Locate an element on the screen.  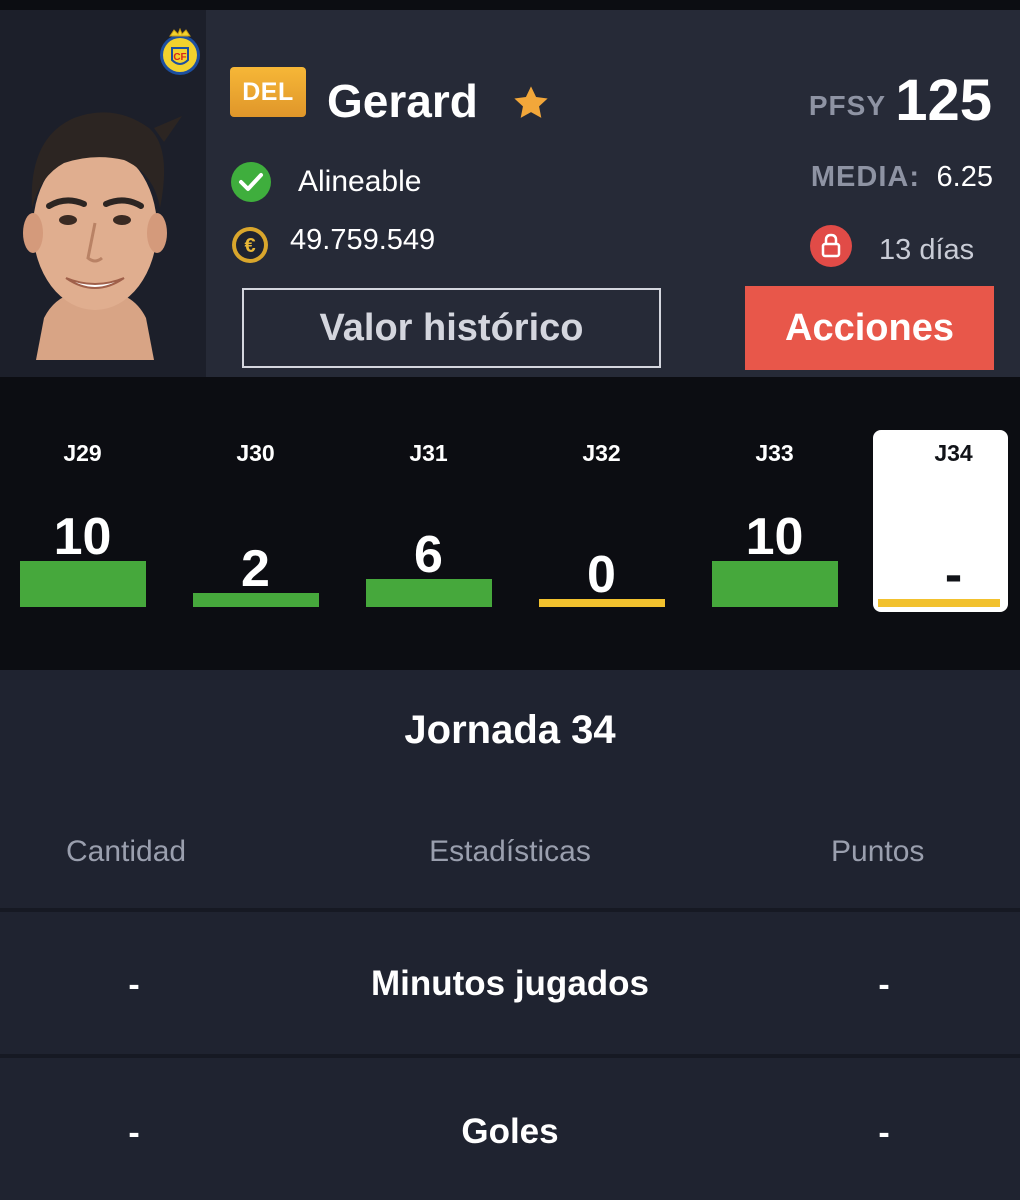
round-label: J33 is located at coordinates (774, 453).